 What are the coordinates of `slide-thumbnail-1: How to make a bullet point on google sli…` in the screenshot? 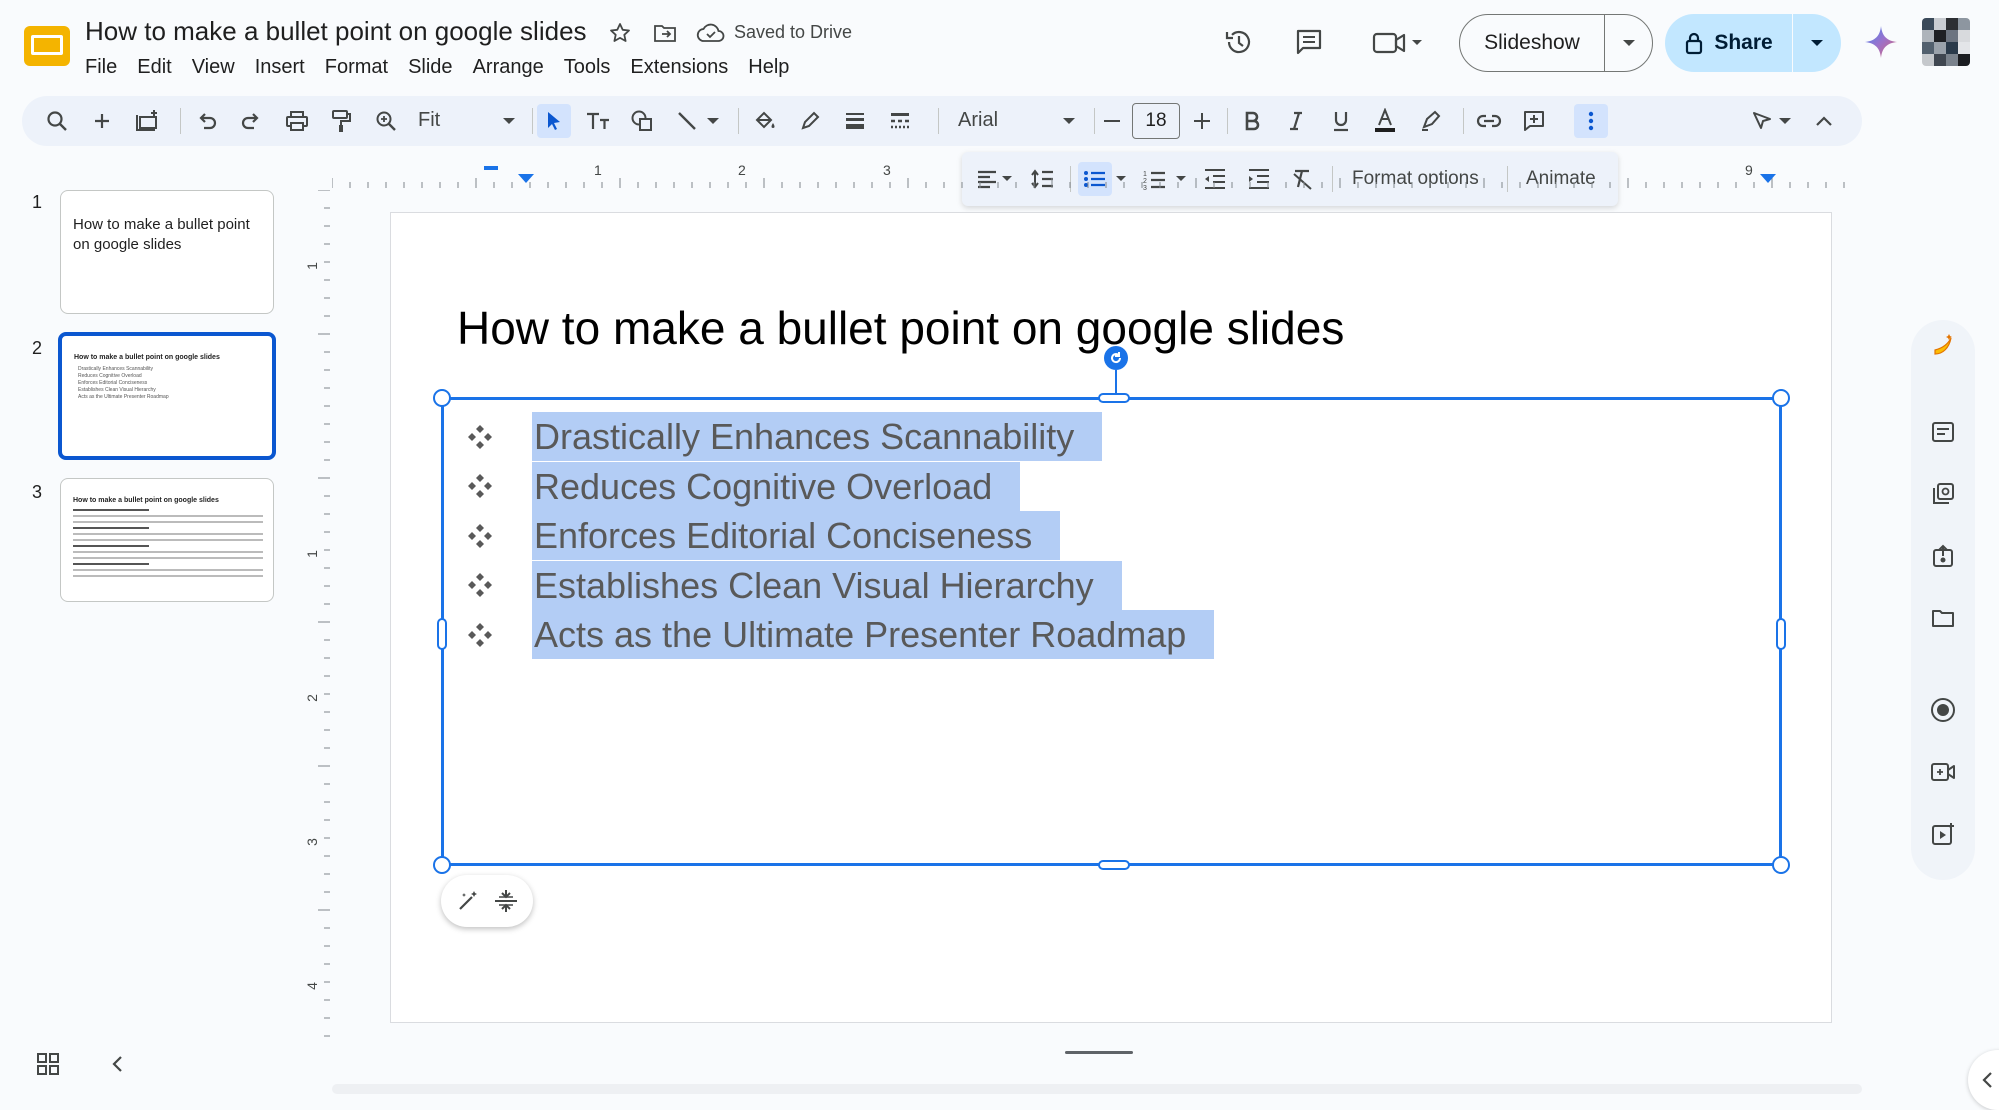 It's located at (167, 252).